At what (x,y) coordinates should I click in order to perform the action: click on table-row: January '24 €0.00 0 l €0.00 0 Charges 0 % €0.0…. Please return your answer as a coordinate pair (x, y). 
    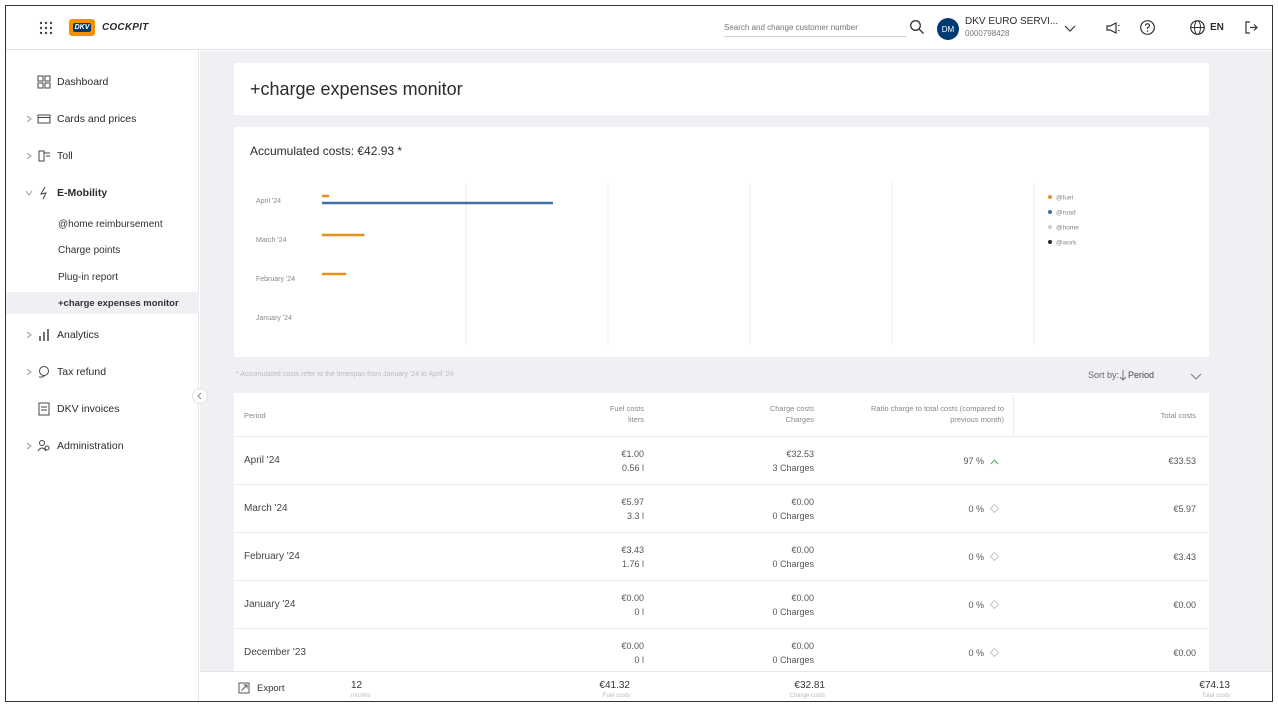
    Looking at the image, I should click on (721, 604).